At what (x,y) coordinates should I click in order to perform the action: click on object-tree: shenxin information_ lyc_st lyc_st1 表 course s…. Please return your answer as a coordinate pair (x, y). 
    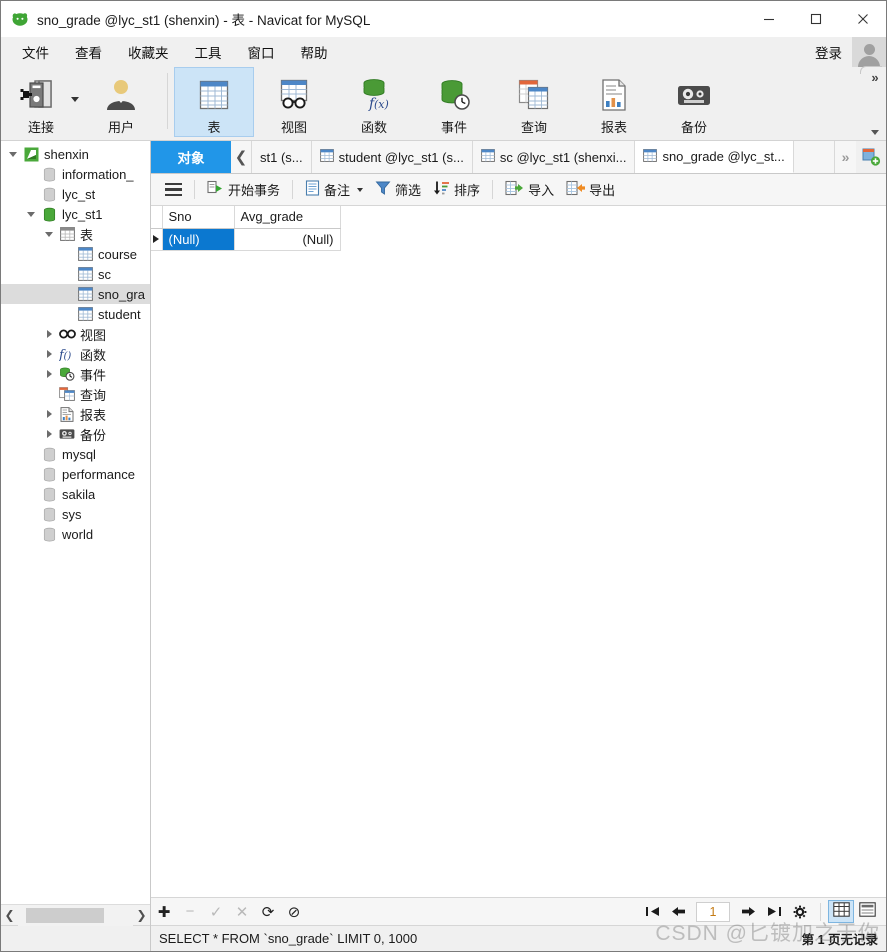
    Looking at the image, I should click on (75, 522).